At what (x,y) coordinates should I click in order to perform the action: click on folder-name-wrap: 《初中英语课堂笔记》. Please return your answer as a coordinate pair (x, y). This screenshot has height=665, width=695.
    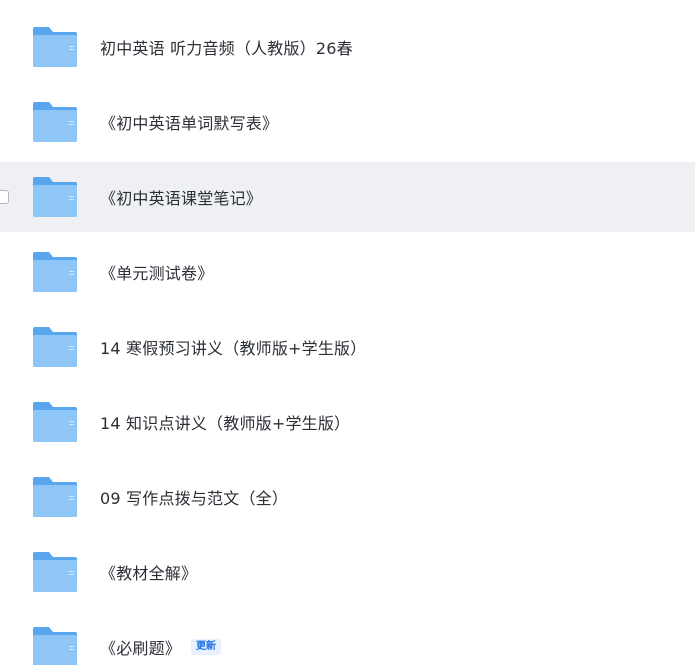
    Looking at the image, I should click on (181, 197).